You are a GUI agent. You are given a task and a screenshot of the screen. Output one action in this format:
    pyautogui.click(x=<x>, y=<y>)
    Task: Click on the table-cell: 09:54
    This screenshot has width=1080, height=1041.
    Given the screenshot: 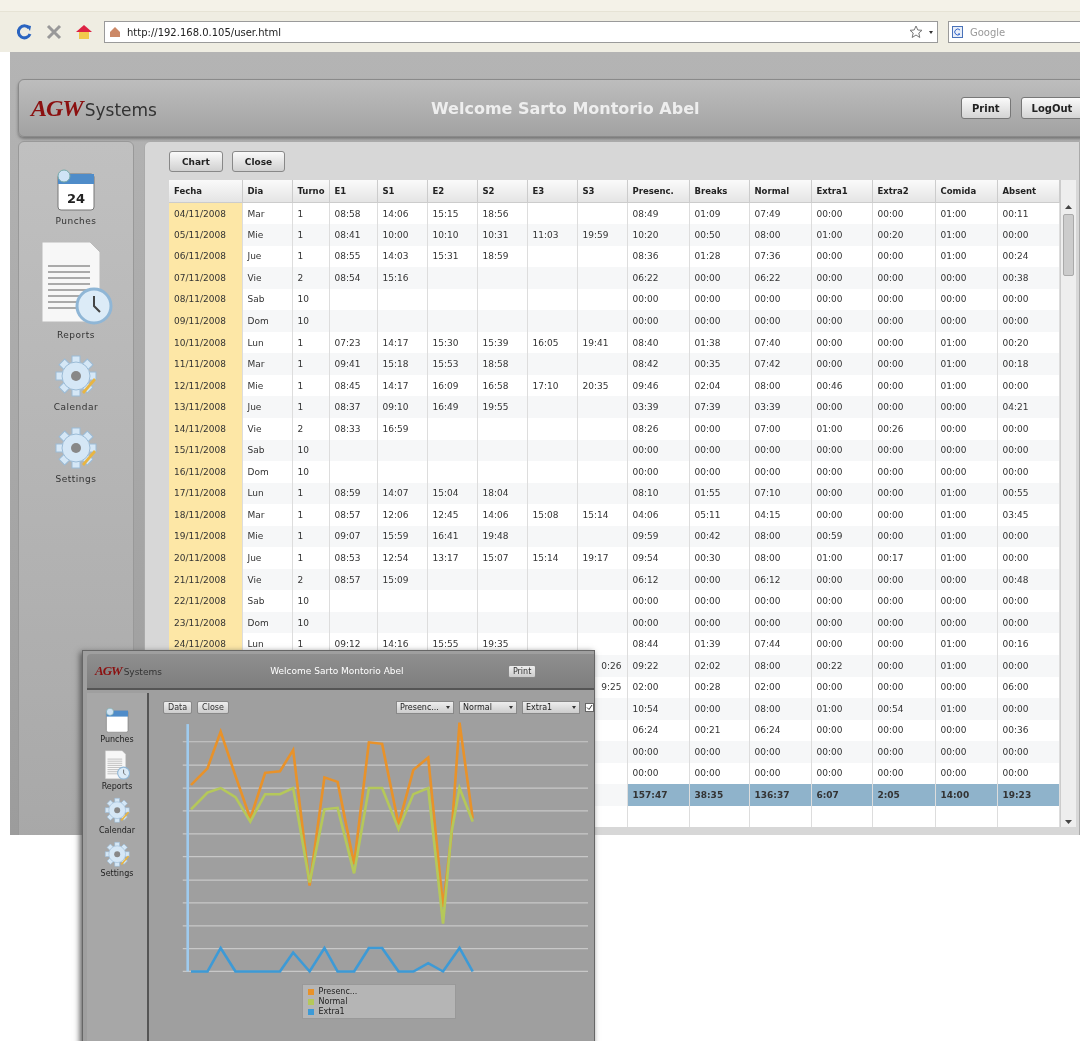 What is the action you would take?
    pyautogui.click(x=658, y=558)
    